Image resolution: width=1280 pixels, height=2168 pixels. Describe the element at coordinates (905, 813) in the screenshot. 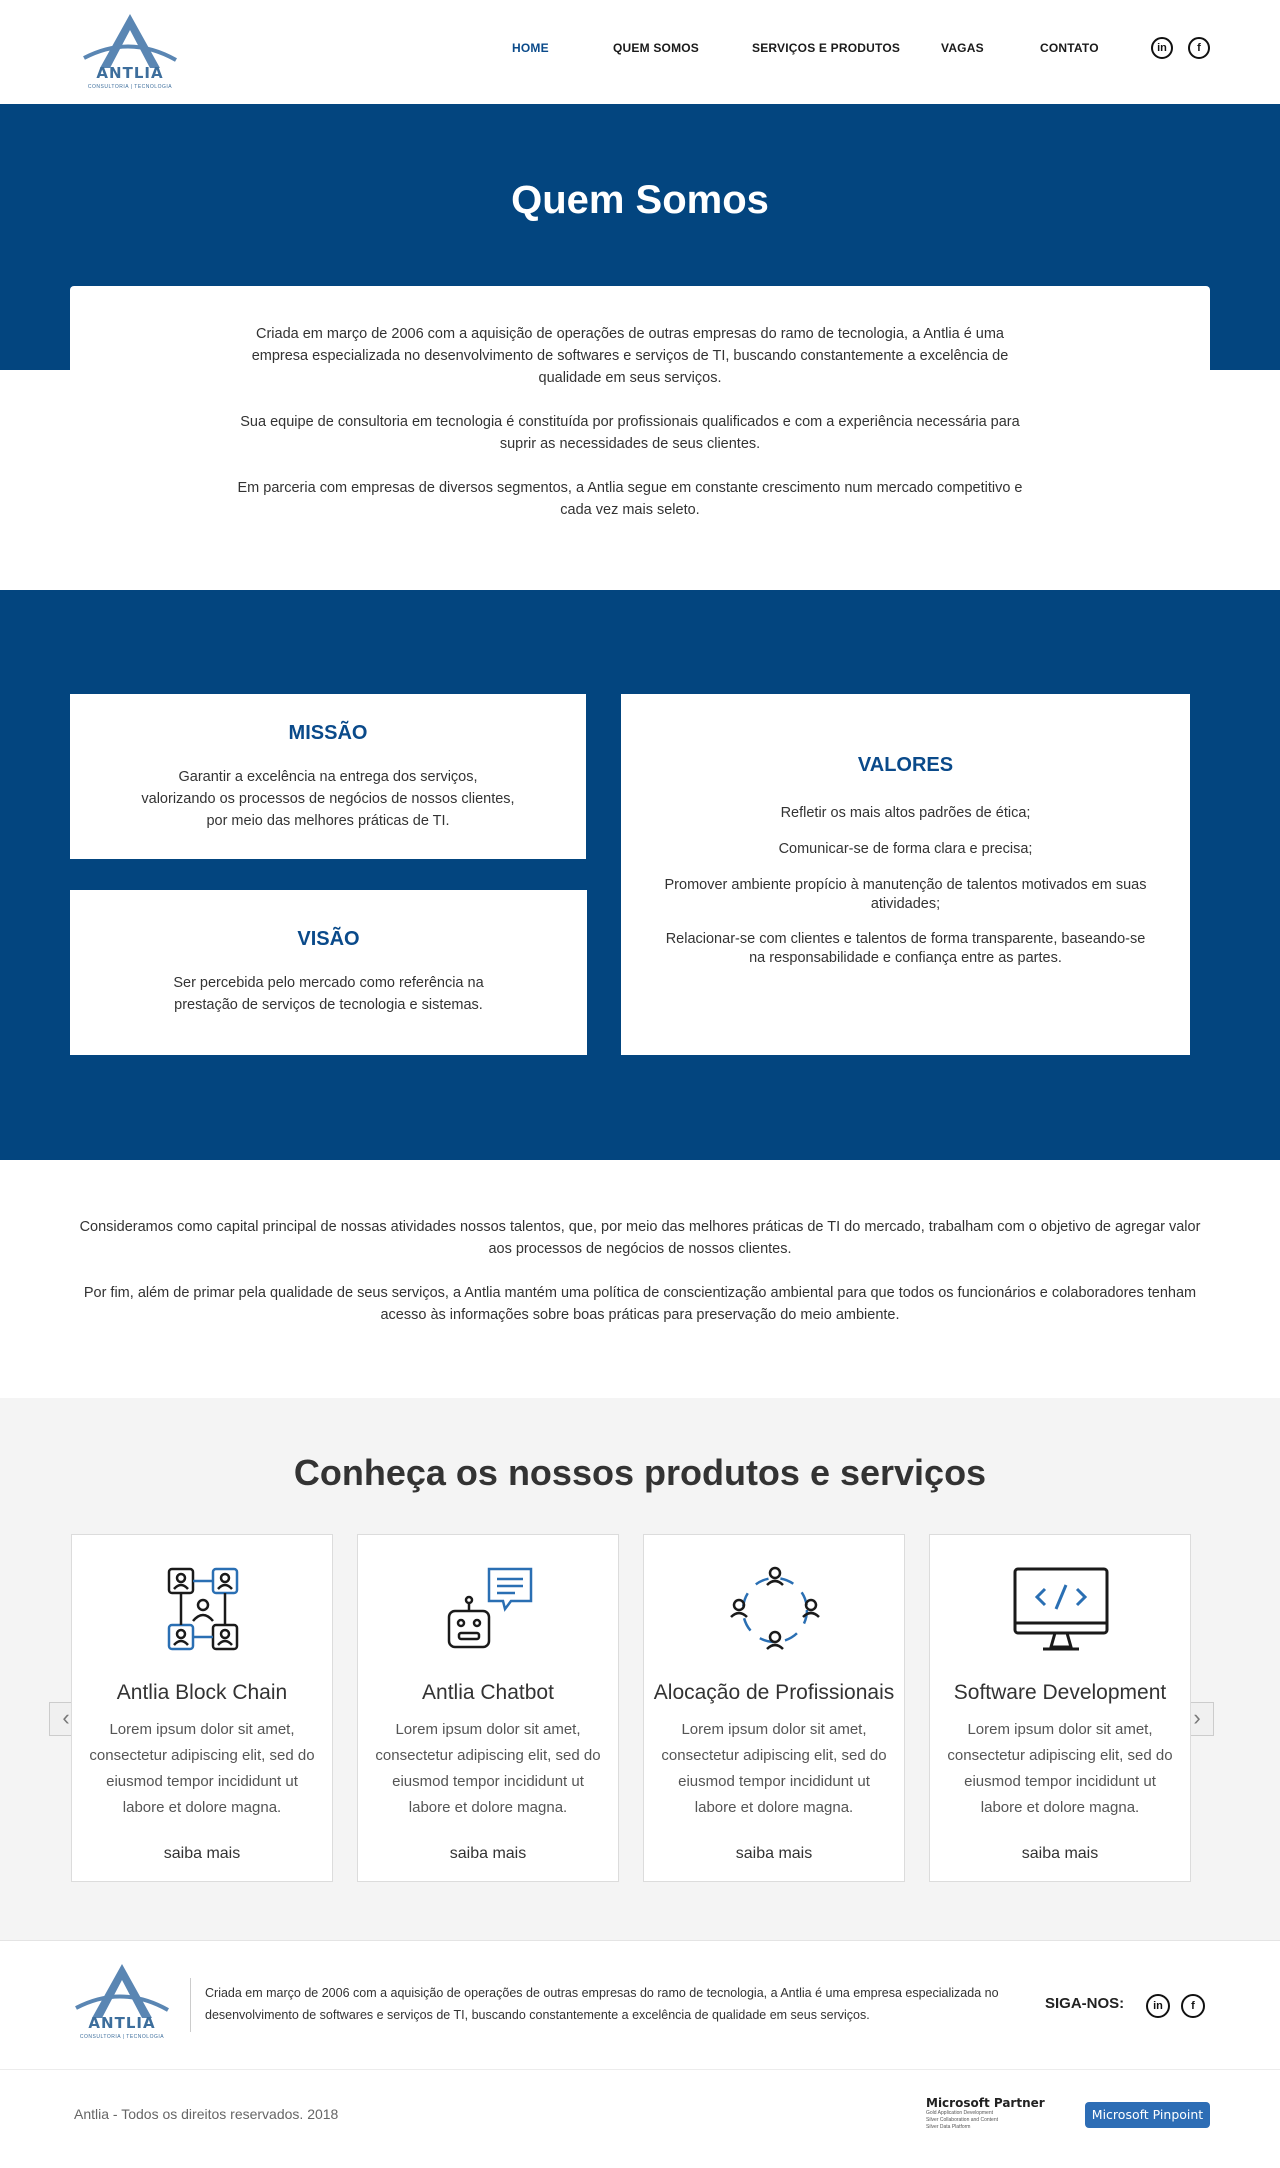

I see `valores-item-1: Refletir os mais altos padrões de ética;` at that location.